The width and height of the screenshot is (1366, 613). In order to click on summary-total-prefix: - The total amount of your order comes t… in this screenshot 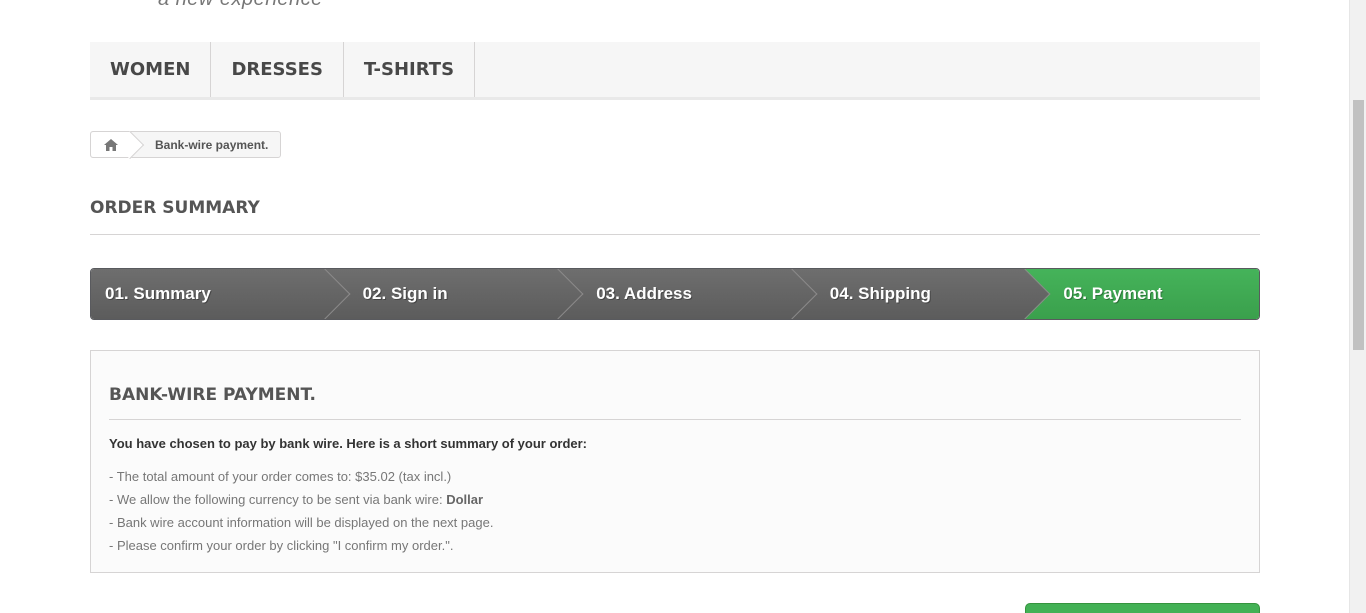, I will do `click(232, 476)`.